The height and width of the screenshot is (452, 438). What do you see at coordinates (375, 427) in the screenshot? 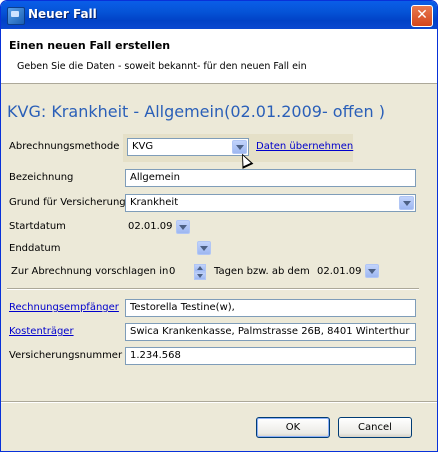
I see `cancel-button: Cancel` at bounding box center [375, 427].